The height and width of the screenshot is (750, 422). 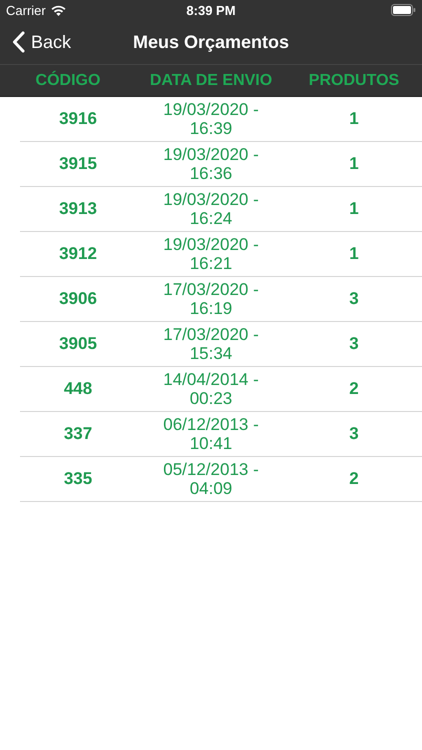 I want to click on column-header: DATA DE ENVIO, so click(x=211, y=81).